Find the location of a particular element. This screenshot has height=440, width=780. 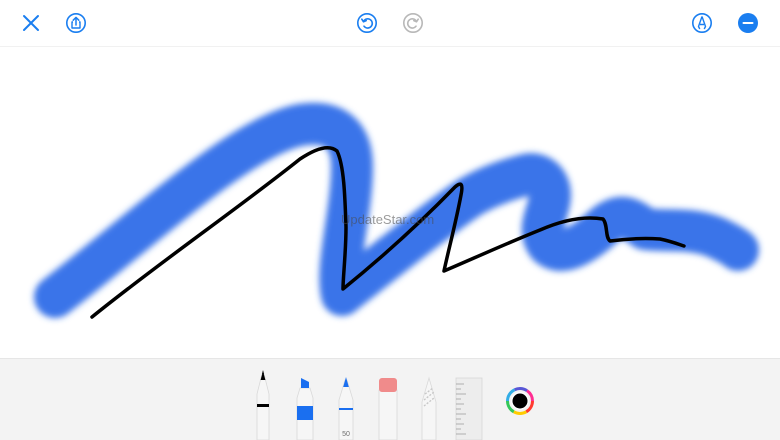

marker-icon is located at coordinates (305, 409).